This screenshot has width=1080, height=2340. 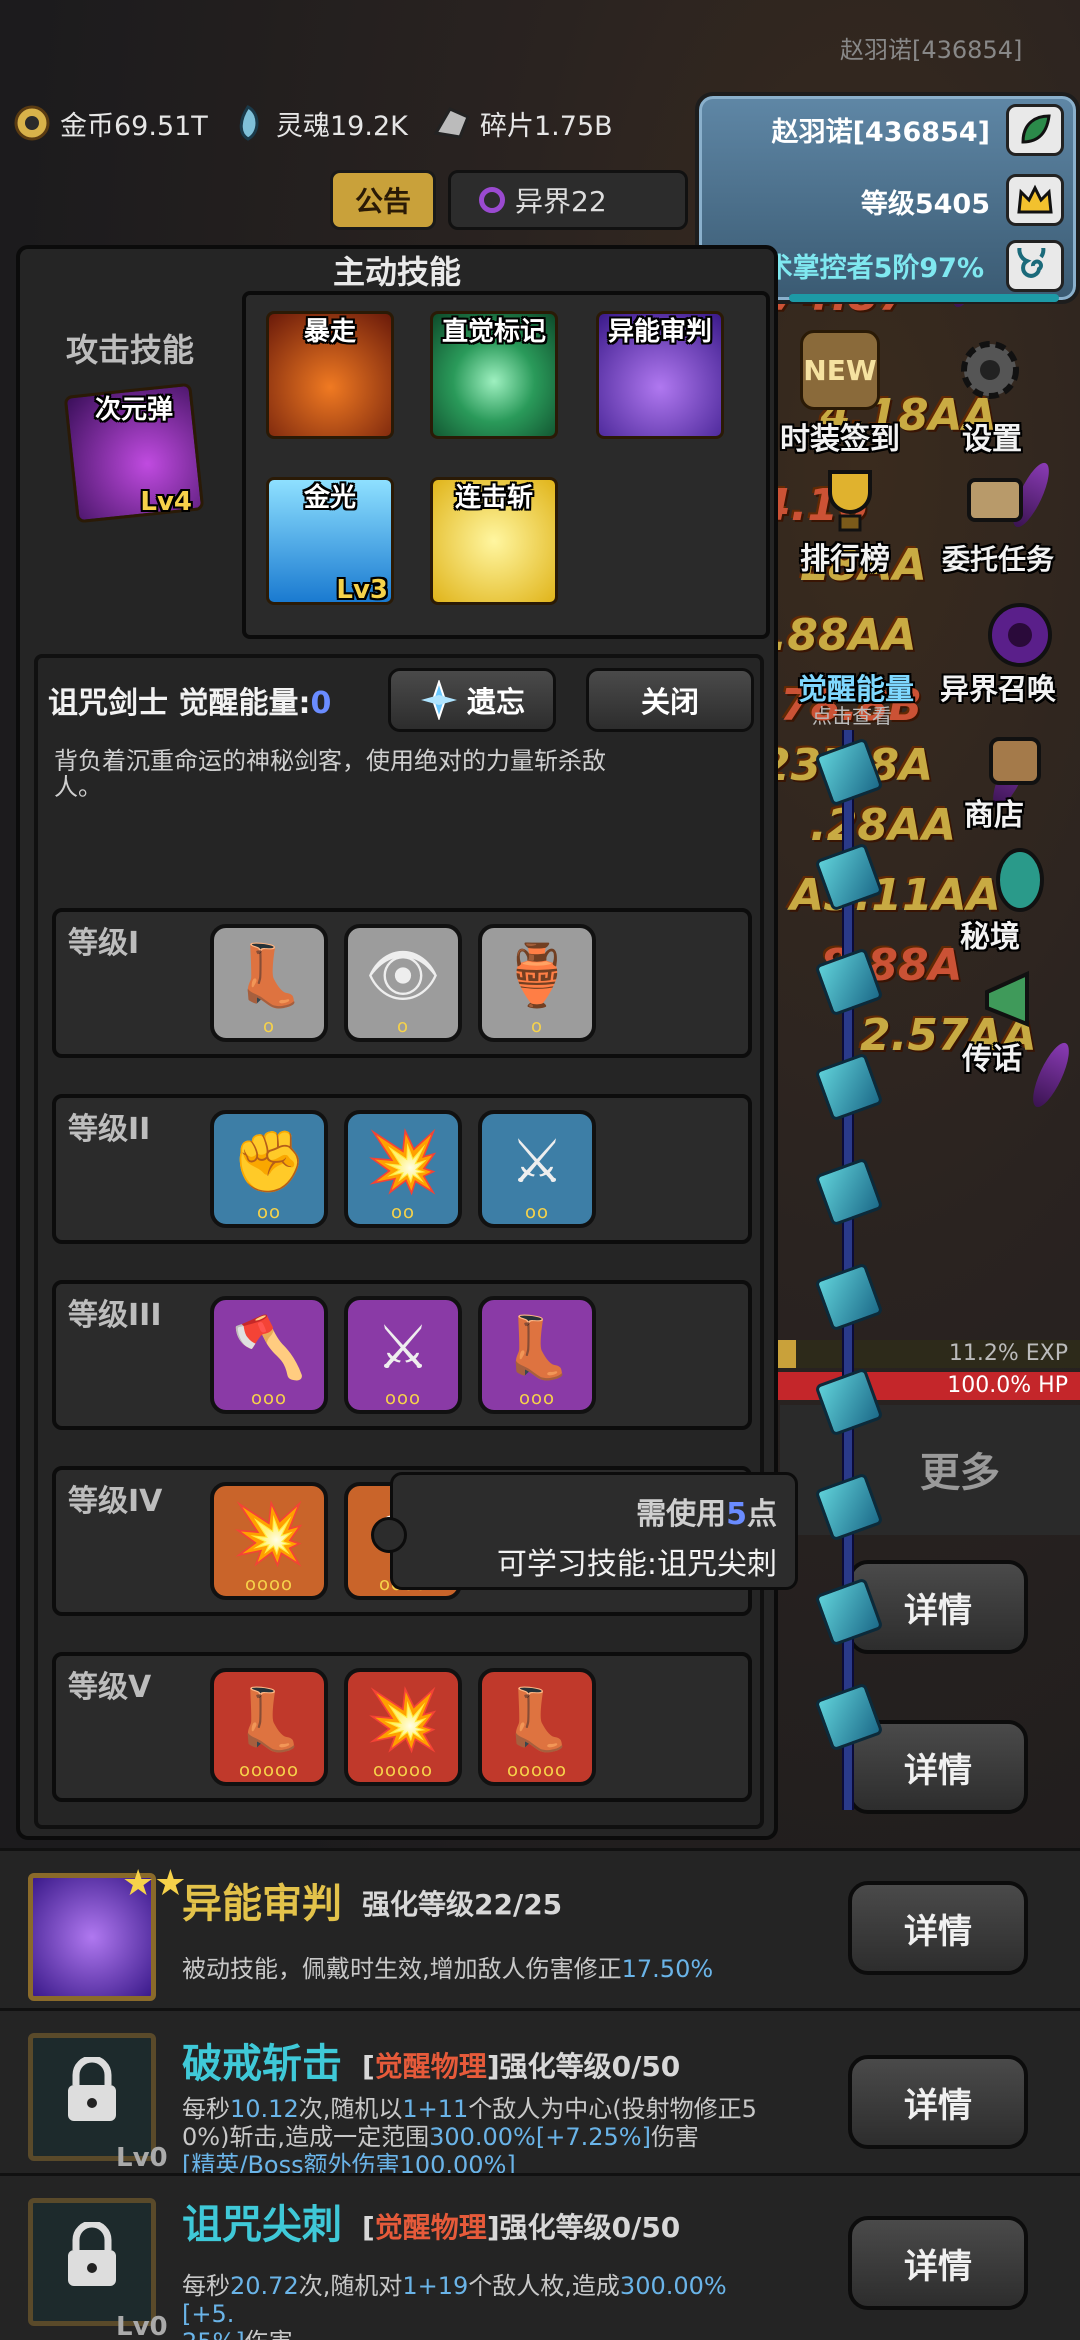 What do you see at coordinates (992, 436) in the screenshot?
I see `settings-menu: 设置` at bounding box center [992, 436].